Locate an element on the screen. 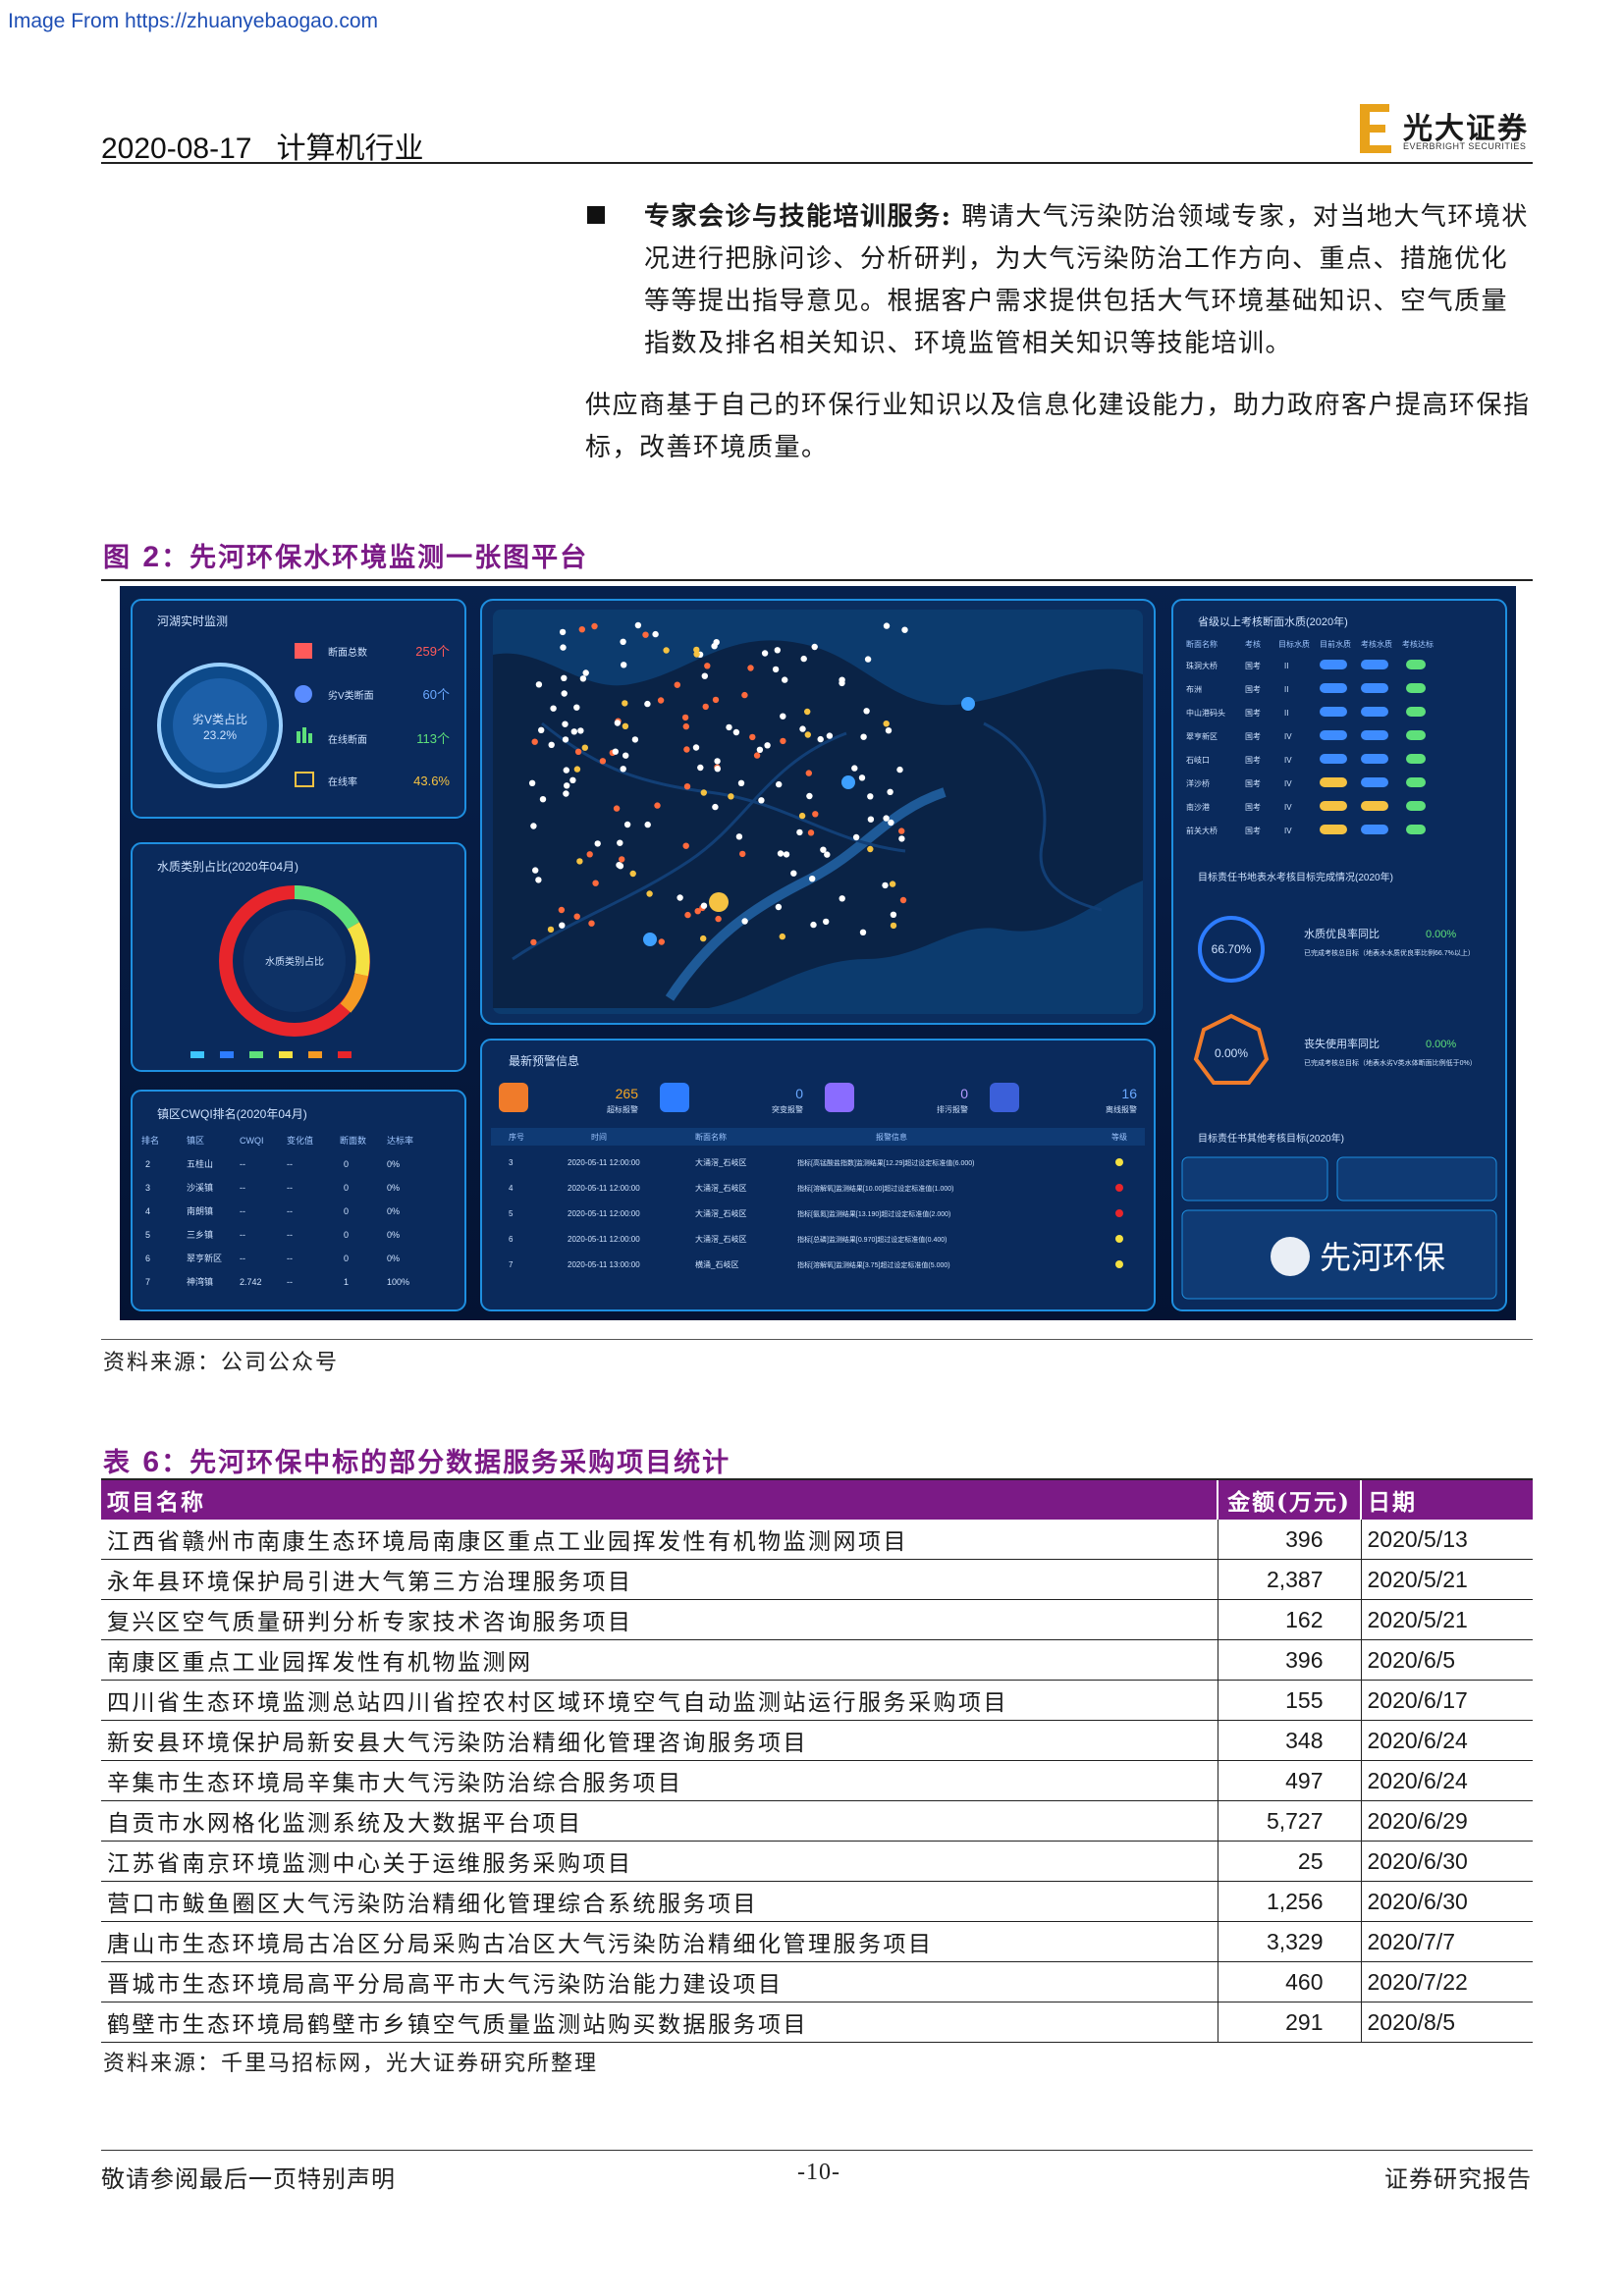 This screenshot has height=2296, width=1624. table-header-row: 项目名称 金额(万元) 日期 is located at coordinates (817, 1499).